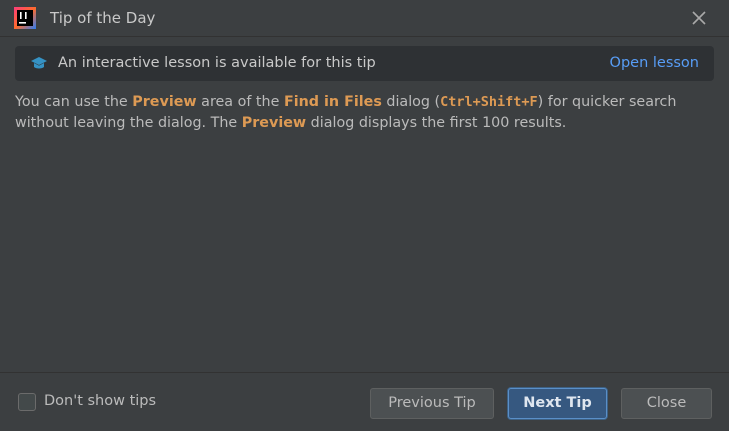 This screenshot has width=729, height=431. Describe the element at coordinates (436, 123) in the screenshot. I see `tip-segment: dialog displays the first 100 results.` at that location.